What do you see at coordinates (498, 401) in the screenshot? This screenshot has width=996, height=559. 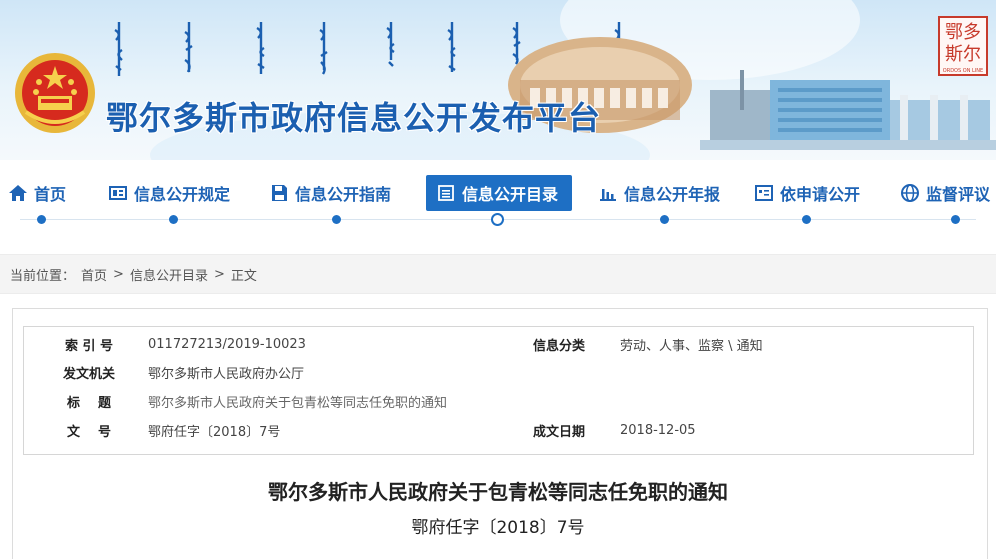 I see `meta-row-title: 标 题 鄂尔多斯市人民政府关于包青松等同志任免职的通知` at bounding box center [498, 401].